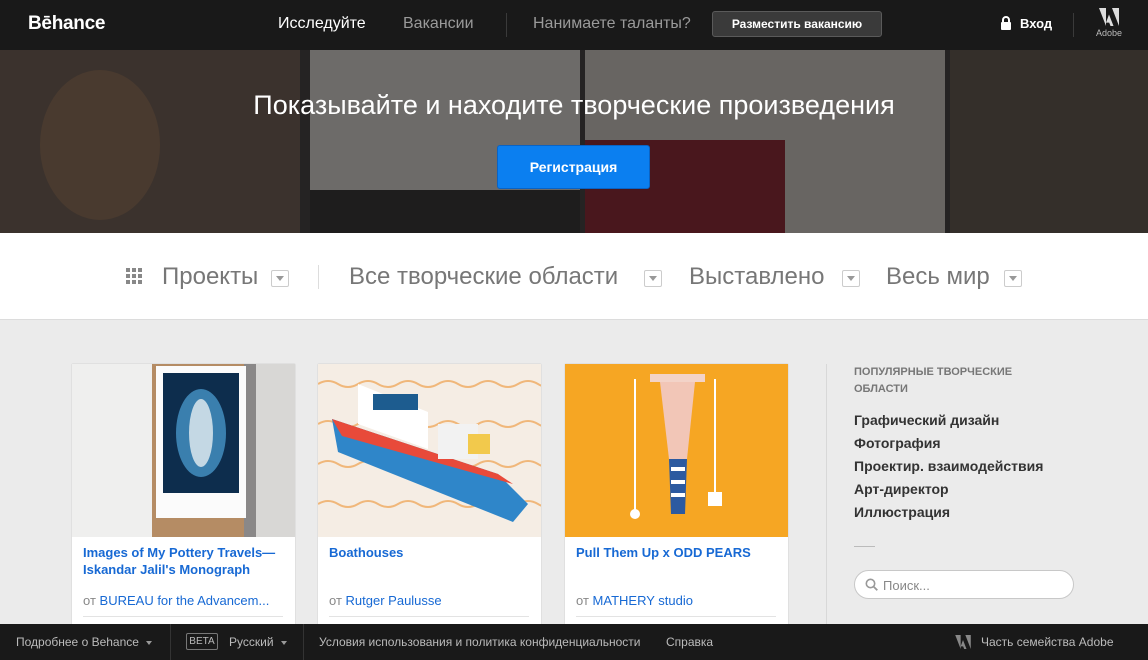 The width and height of the screenshot is (1148, 660). Describe the element at coordinates (797, 24) in the screenshot. I see `post-job-button: Разместить вакансию` at that location.